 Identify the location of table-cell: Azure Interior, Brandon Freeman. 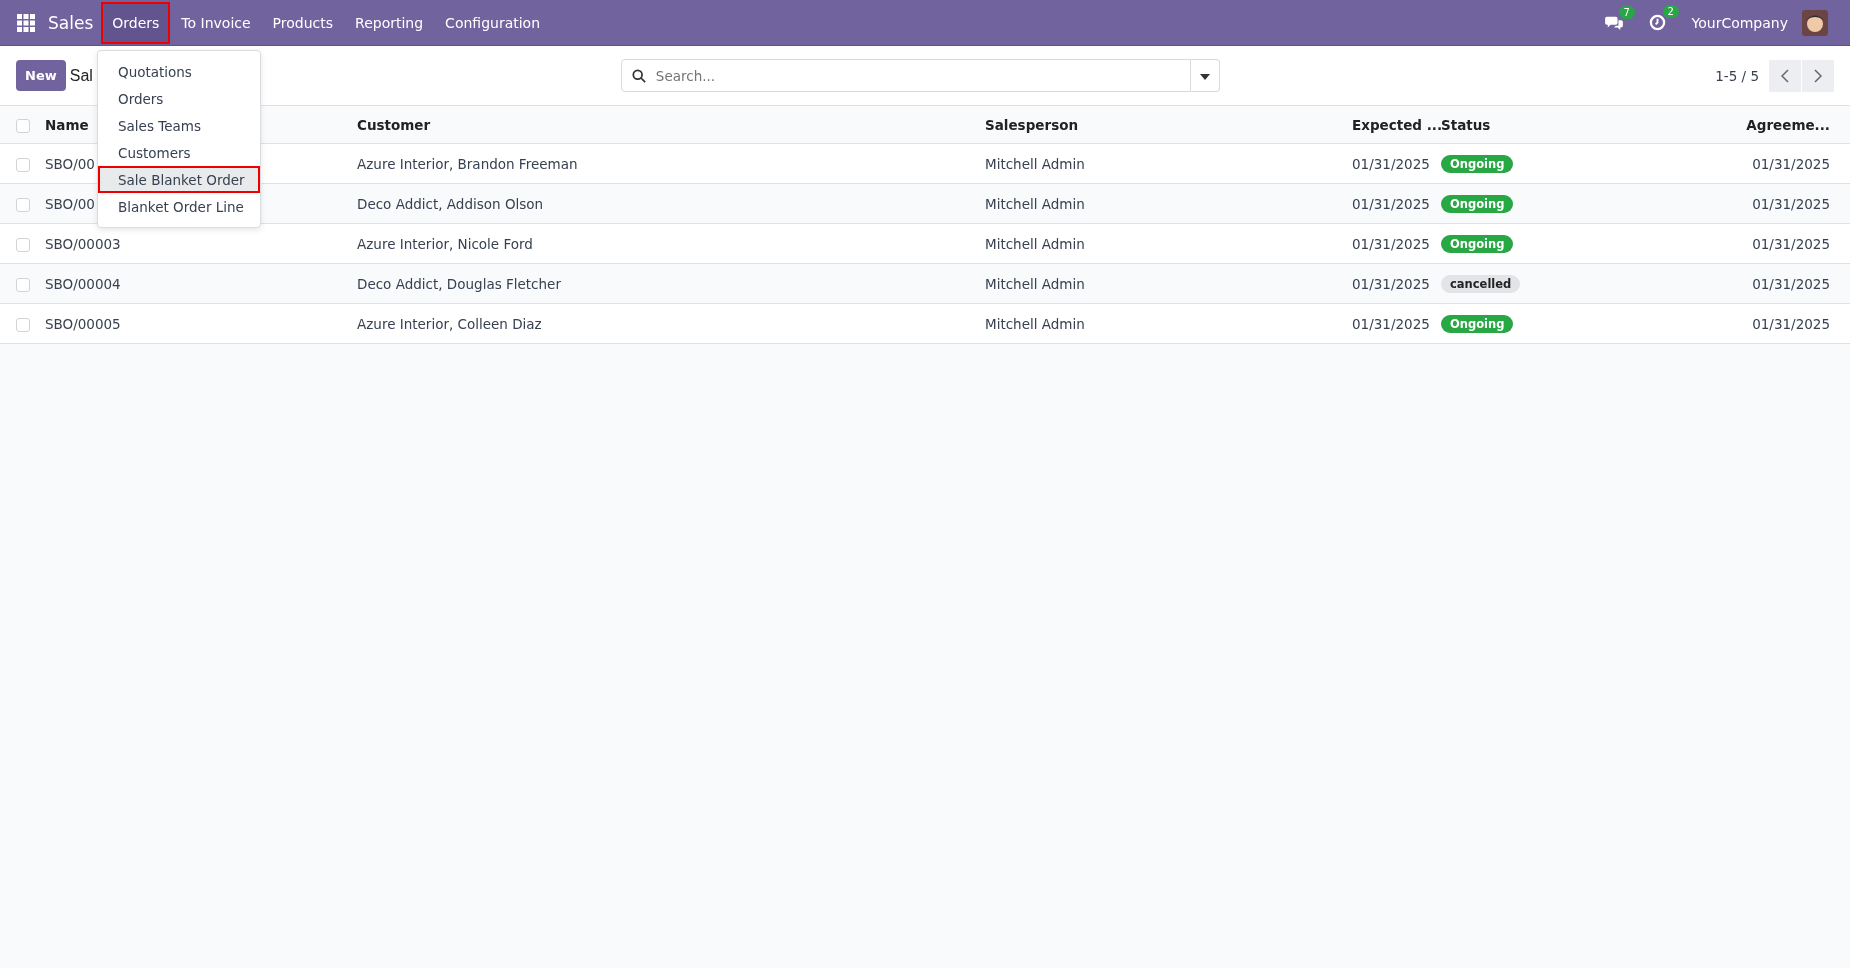
(467, 163).